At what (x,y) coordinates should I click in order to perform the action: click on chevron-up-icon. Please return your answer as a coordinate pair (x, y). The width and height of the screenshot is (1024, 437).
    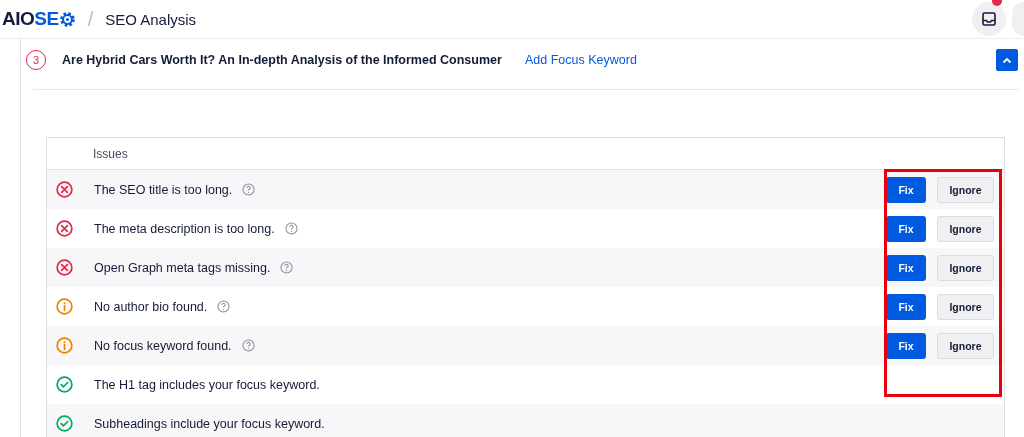
    Looking at the image, I should click on (1007, 60).